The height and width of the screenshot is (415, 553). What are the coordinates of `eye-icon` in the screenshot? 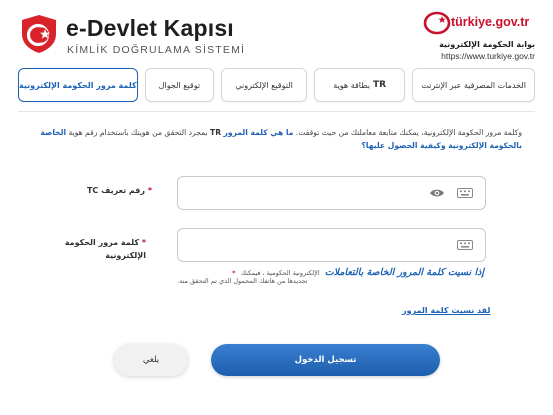 It's located at (437, 193).